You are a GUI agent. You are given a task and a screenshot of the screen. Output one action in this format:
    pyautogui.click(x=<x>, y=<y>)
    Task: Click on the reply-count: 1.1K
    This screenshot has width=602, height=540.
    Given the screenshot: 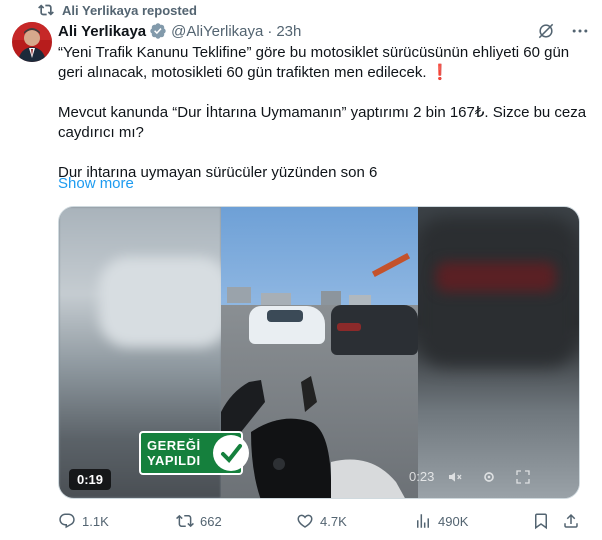 What is the action you would take?
    pyautogui.click(x=95, y=521)
    